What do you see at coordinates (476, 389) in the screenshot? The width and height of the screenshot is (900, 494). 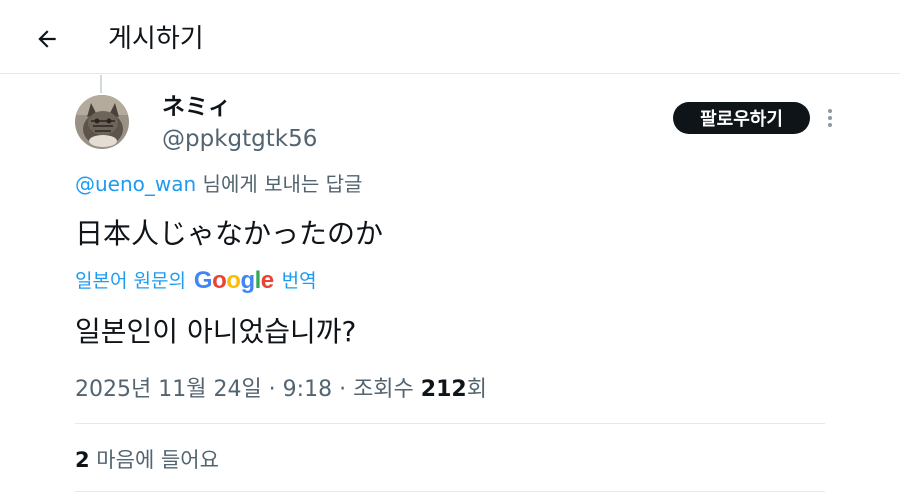 I see `views-suffix: 회` at bounding box center [476, 389].